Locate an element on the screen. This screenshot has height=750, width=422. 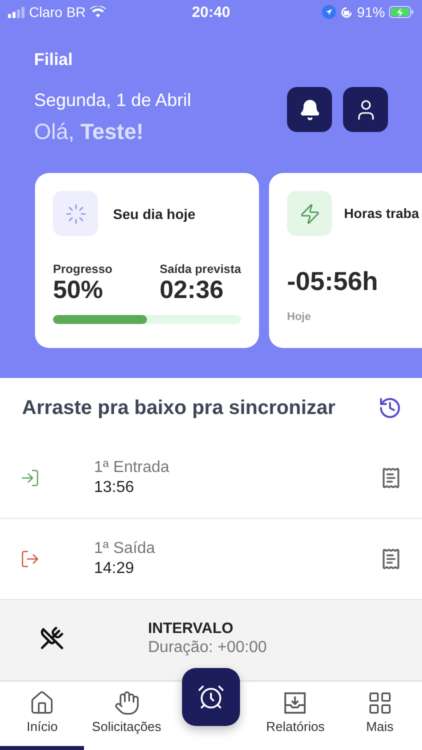
location-icon is located at coordinates (329, 12).